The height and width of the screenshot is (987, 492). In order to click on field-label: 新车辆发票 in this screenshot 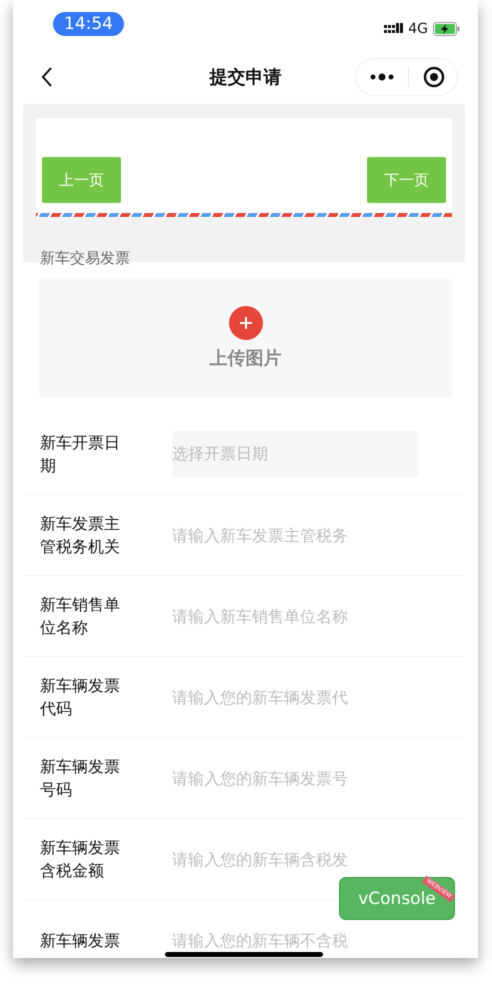, I will do `click(80, 941)`.